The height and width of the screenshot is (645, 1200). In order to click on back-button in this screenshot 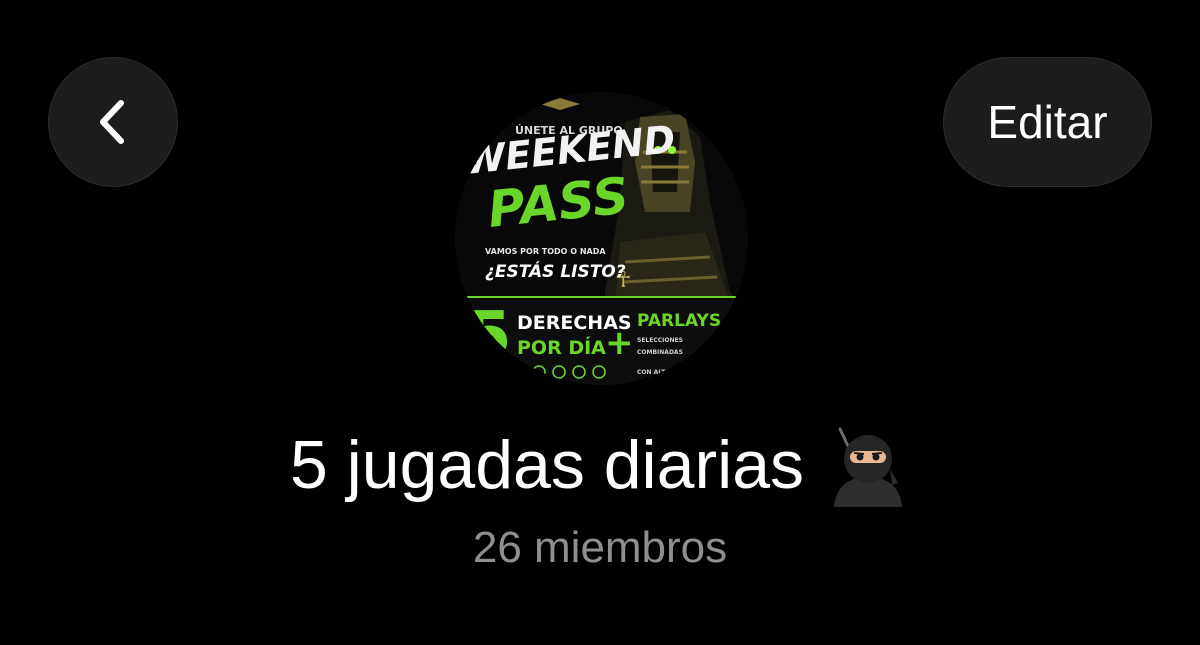, I will do `click(113, 122)`.